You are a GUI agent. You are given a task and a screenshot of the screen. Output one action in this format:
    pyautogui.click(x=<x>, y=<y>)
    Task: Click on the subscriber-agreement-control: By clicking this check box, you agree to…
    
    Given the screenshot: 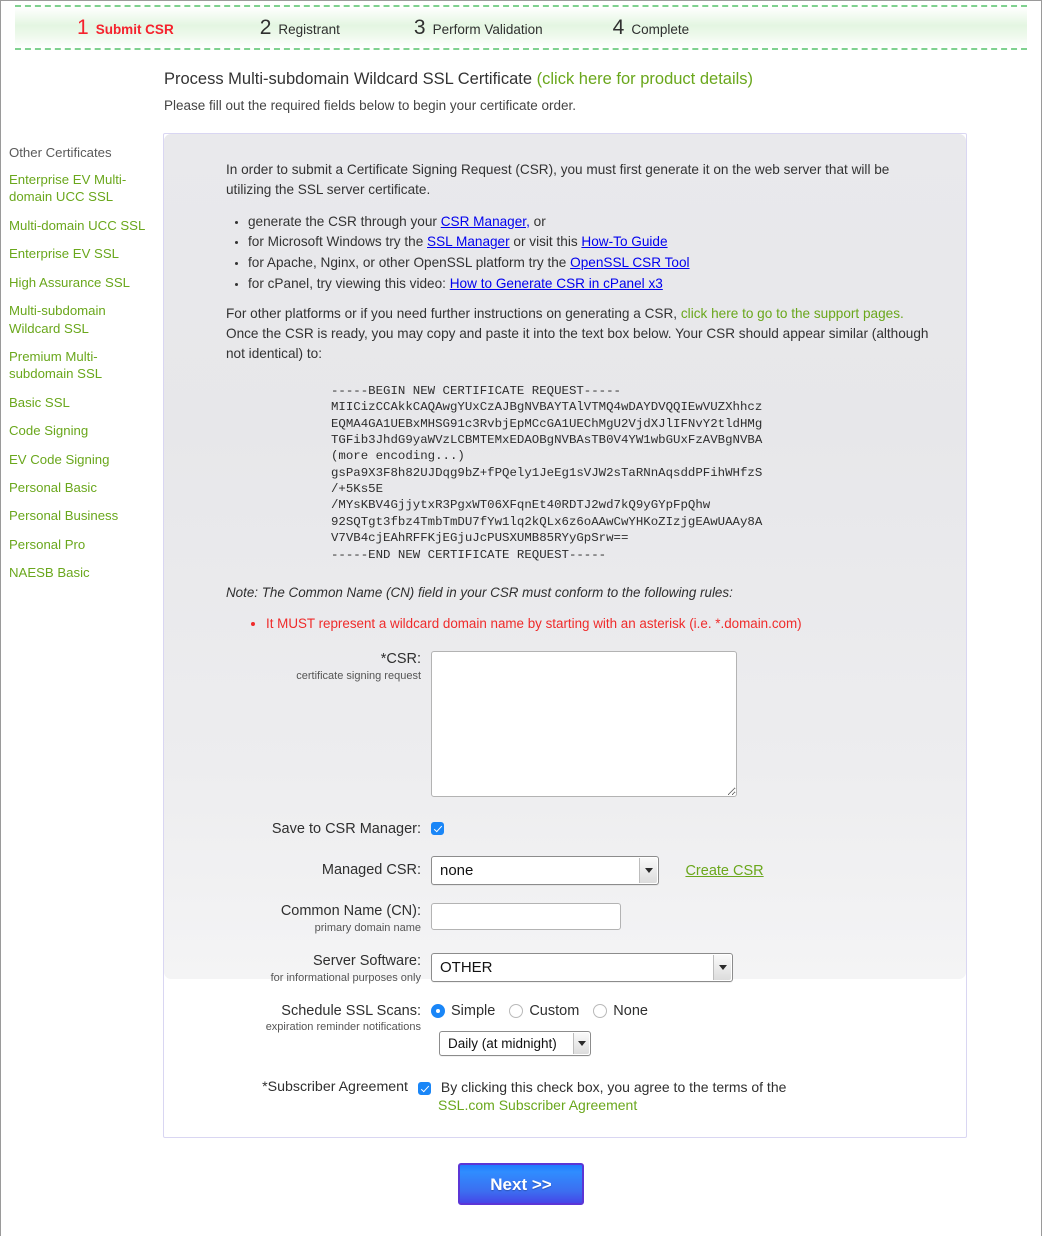 What is the action you would take?
    pyautogui.click(x=602, y=1096)
    